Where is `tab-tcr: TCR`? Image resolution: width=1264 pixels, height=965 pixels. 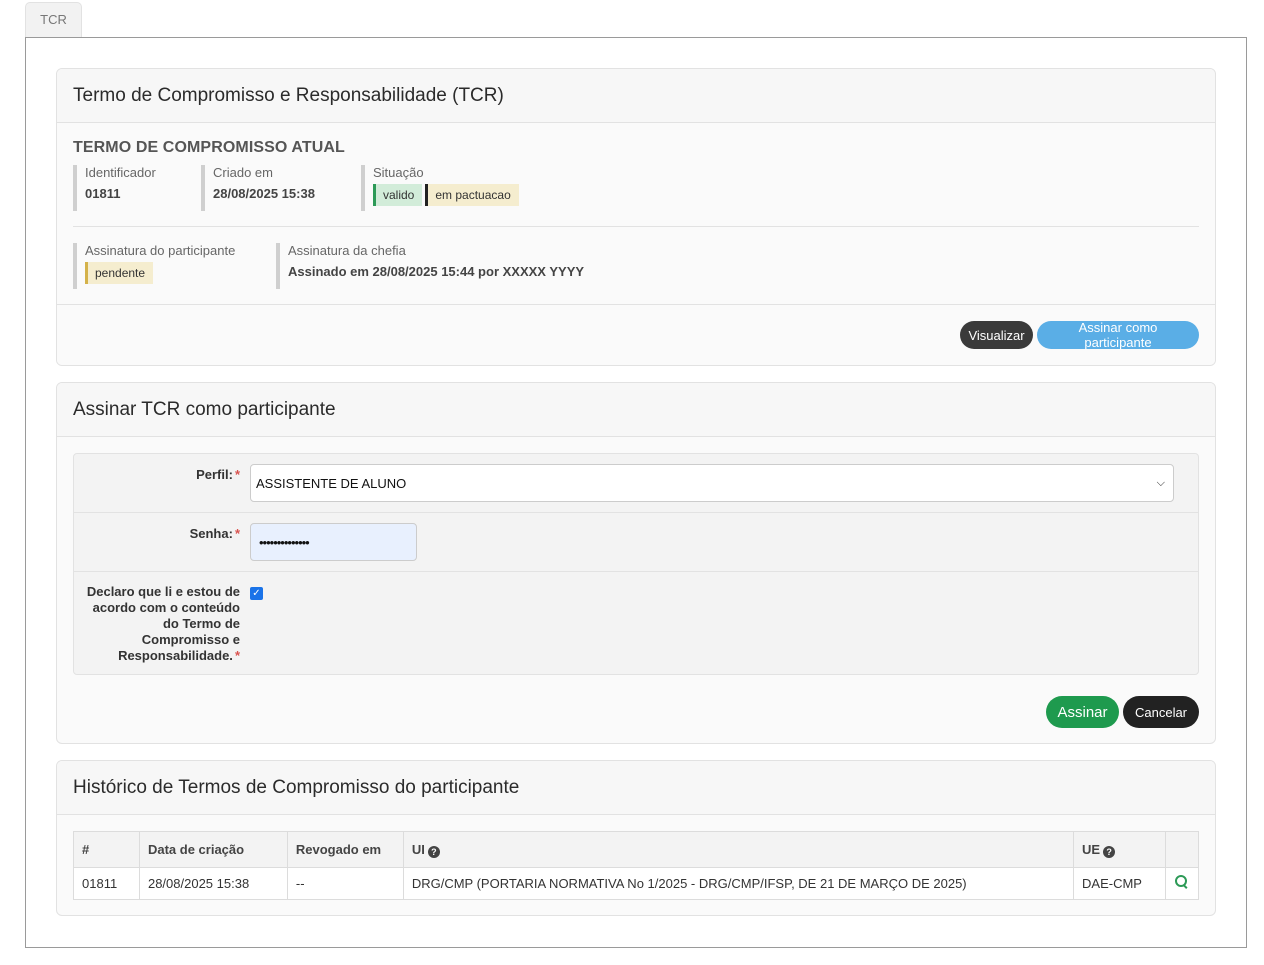
tab-tcr: TCR is located at coordinates (53, 20).